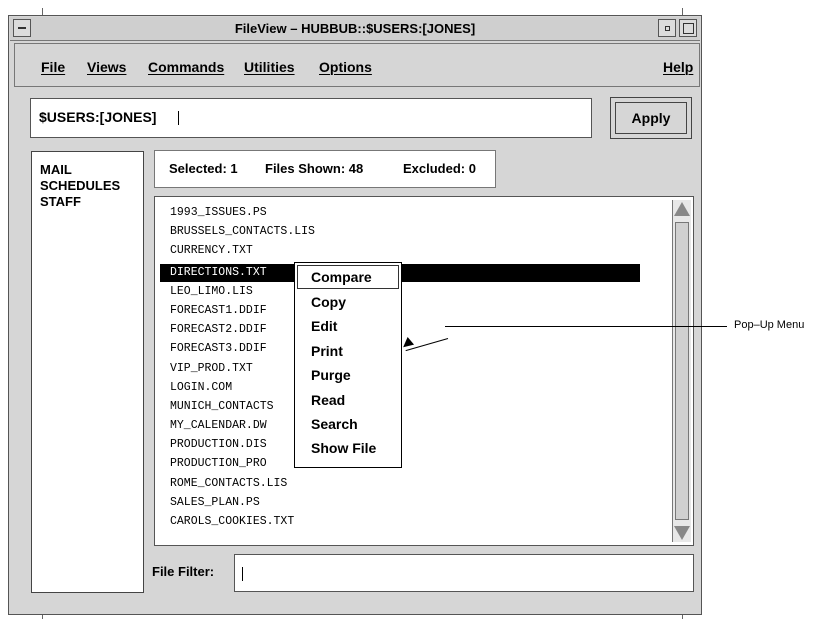  Describe the element at coordinates (343, 448) in the screenshot. I see `popup-item-show-file: Show File` at that location.